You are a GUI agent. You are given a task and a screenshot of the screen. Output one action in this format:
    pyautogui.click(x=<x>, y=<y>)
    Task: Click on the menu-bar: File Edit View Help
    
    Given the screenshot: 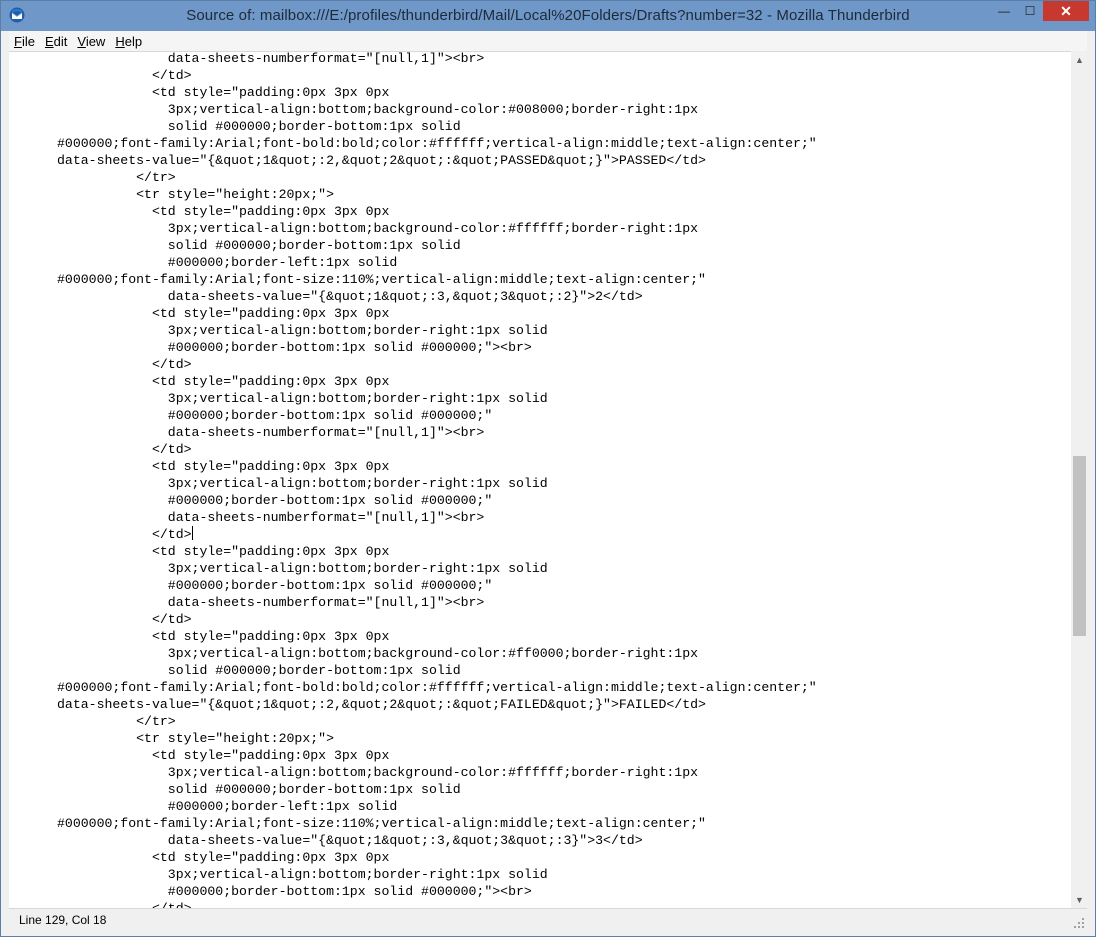 What is the action you would take?
    pyautogui.click(x=548, y=41)
    